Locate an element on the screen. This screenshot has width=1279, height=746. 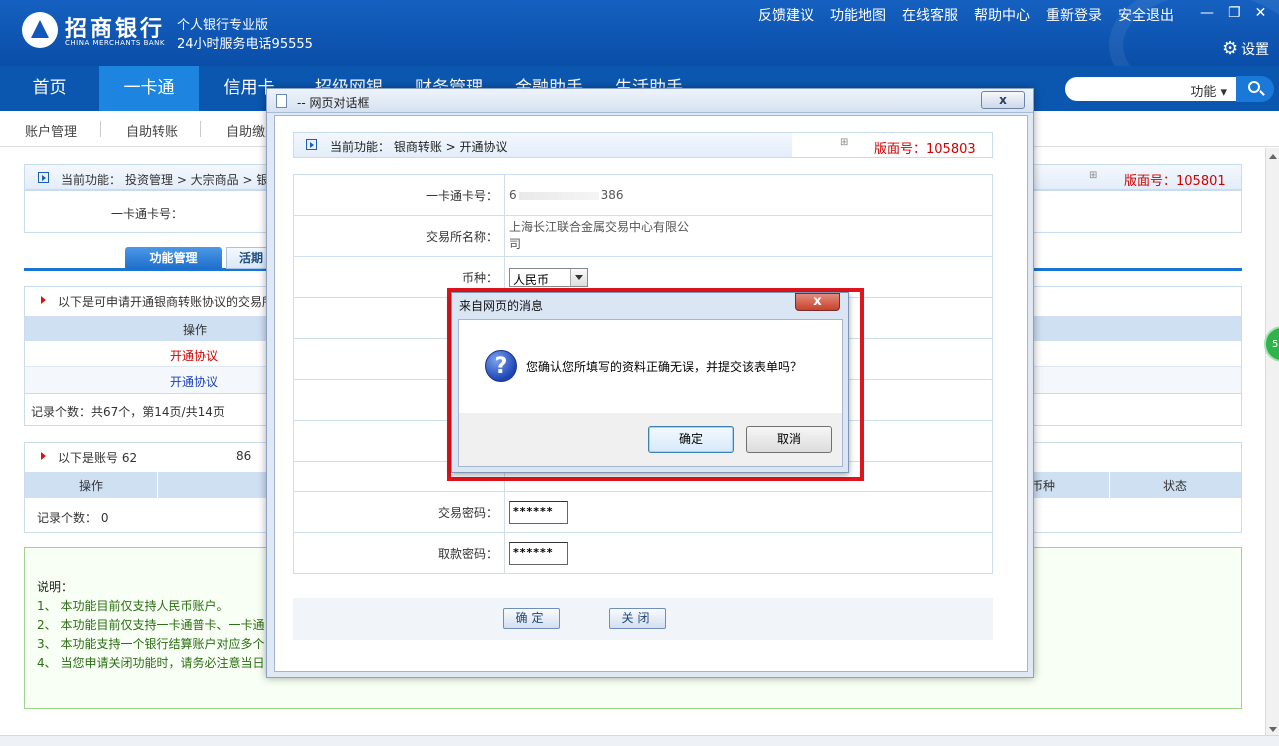
help-center-link: 帮助中心 is located at coordinates (1002, 15).